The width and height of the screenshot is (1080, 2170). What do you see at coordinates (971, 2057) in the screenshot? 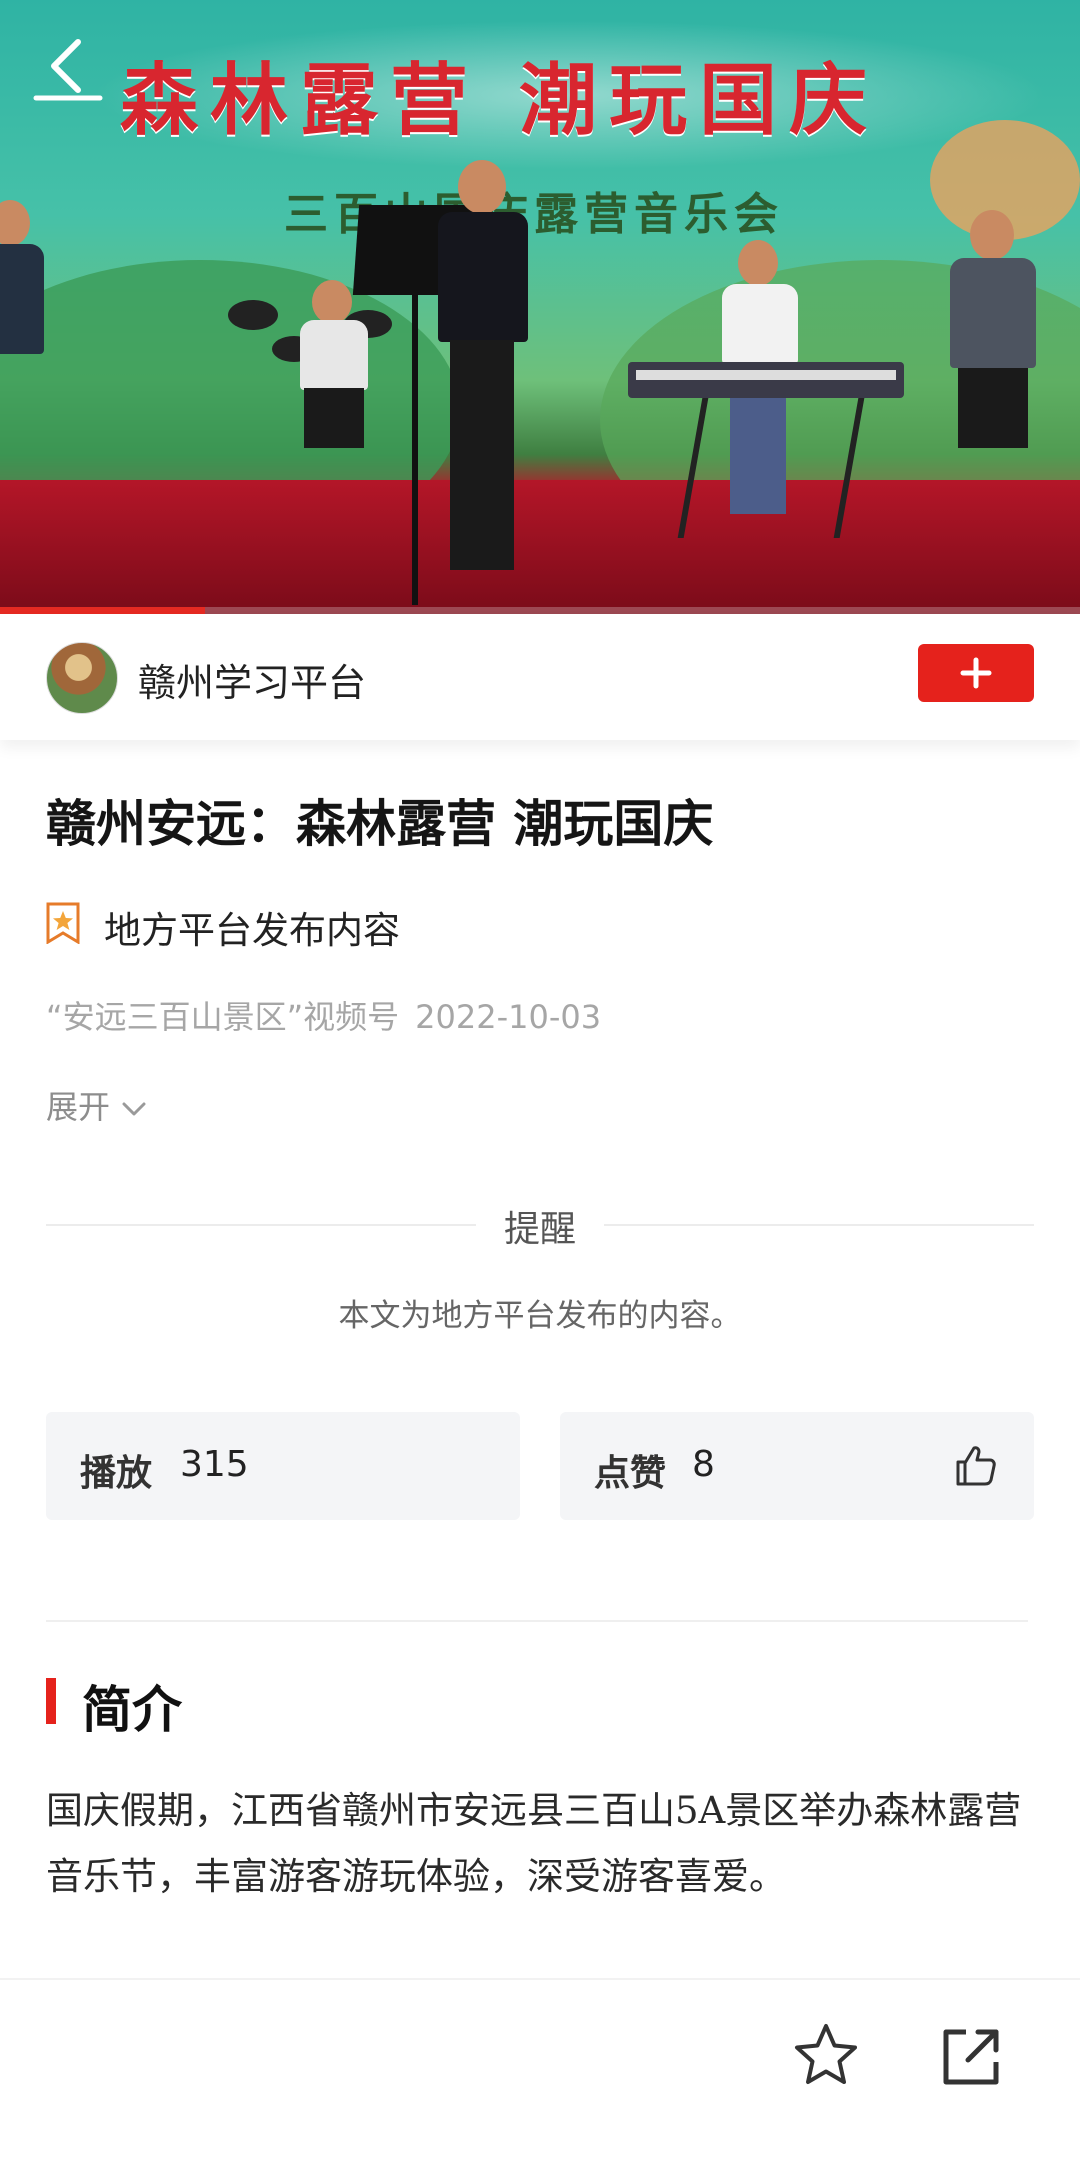
I see `share-icon` at bounding box center [971, 2057].